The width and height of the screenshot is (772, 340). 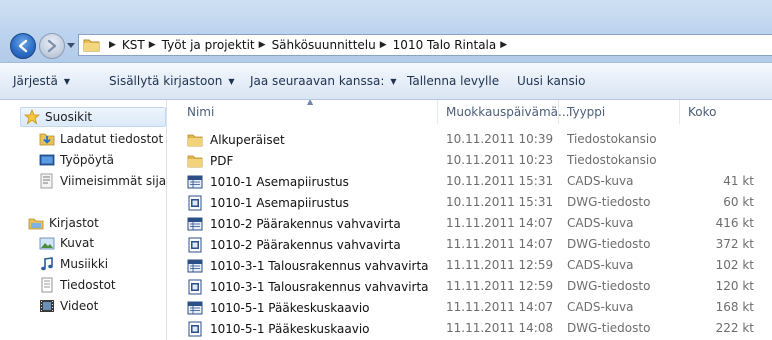 What do you see at coordinates (195, 203) in the screenshot?
I see `dwg-file-icon` at bounding box center [195, 203].